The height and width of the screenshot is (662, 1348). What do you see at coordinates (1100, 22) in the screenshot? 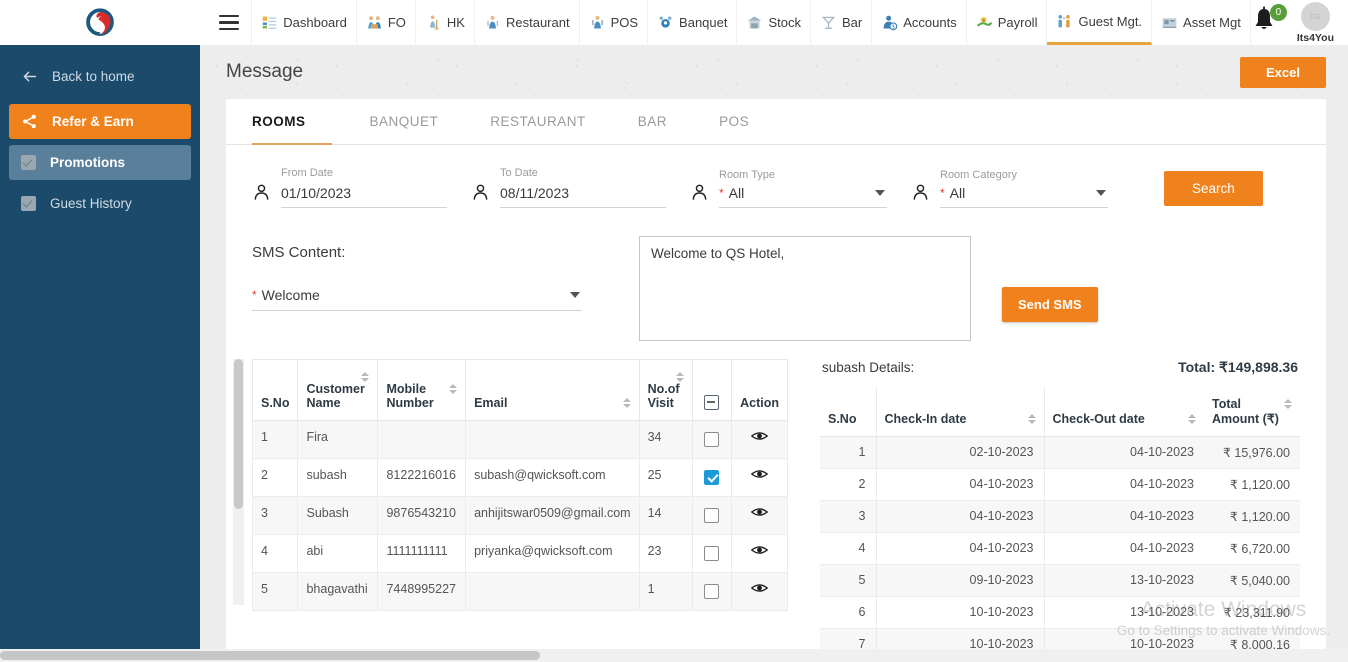
I see `nav-item-guest-mgt: Guest Mgt.` at bounding box center [1100, 22].